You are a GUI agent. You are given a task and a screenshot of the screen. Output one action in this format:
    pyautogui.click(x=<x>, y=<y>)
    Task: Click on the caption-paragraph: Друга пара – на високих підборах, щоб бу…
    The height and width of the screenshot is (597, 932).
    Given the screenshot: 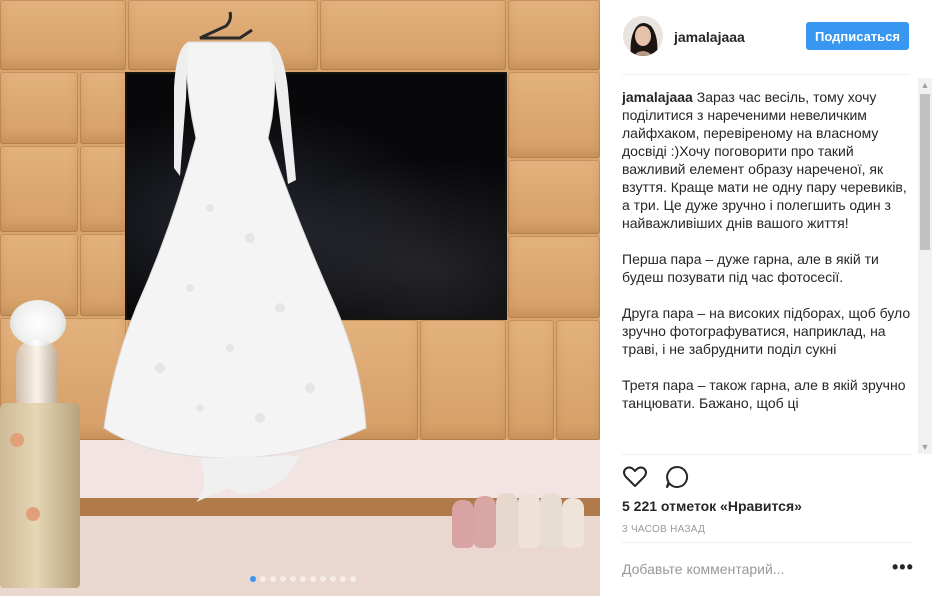 What is the action you would take?
    pyautogui.click(x=766, y=331)
    